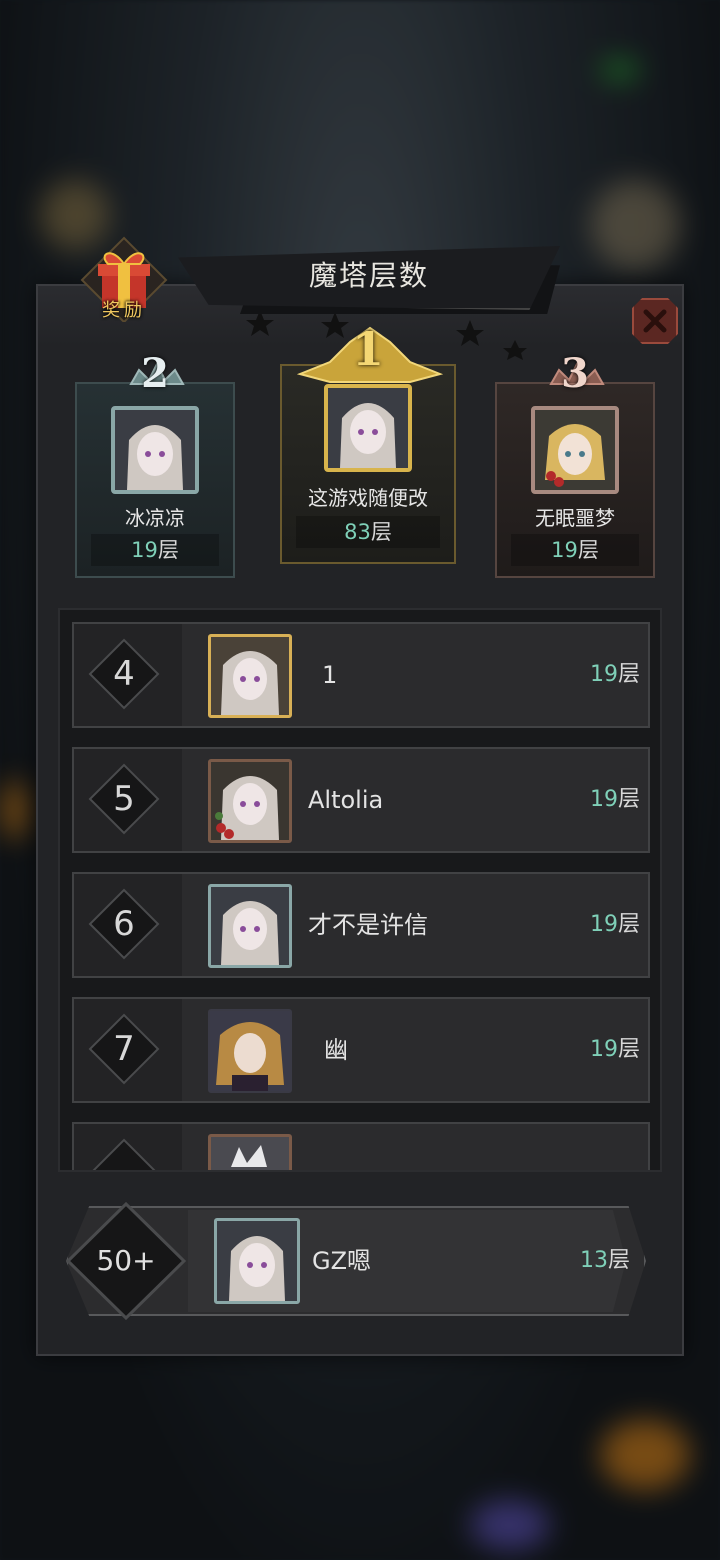 The width and height of the screenshot is (720, 1560). What do you see at coordinates (126, 1260) in the screenshot?
I see `my-rank-number: 50+` at bounding box center [126, 1260].